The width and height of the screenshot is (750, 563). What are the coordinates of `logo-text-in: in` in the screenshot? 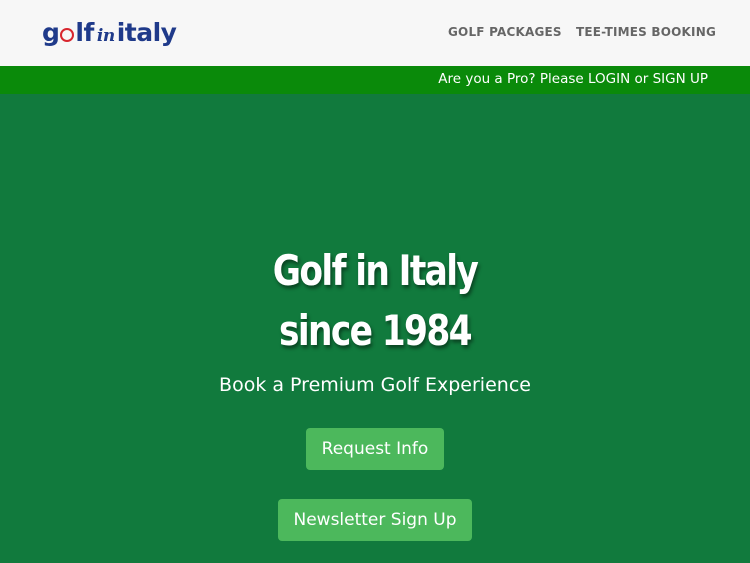 It's located at (105, 36).